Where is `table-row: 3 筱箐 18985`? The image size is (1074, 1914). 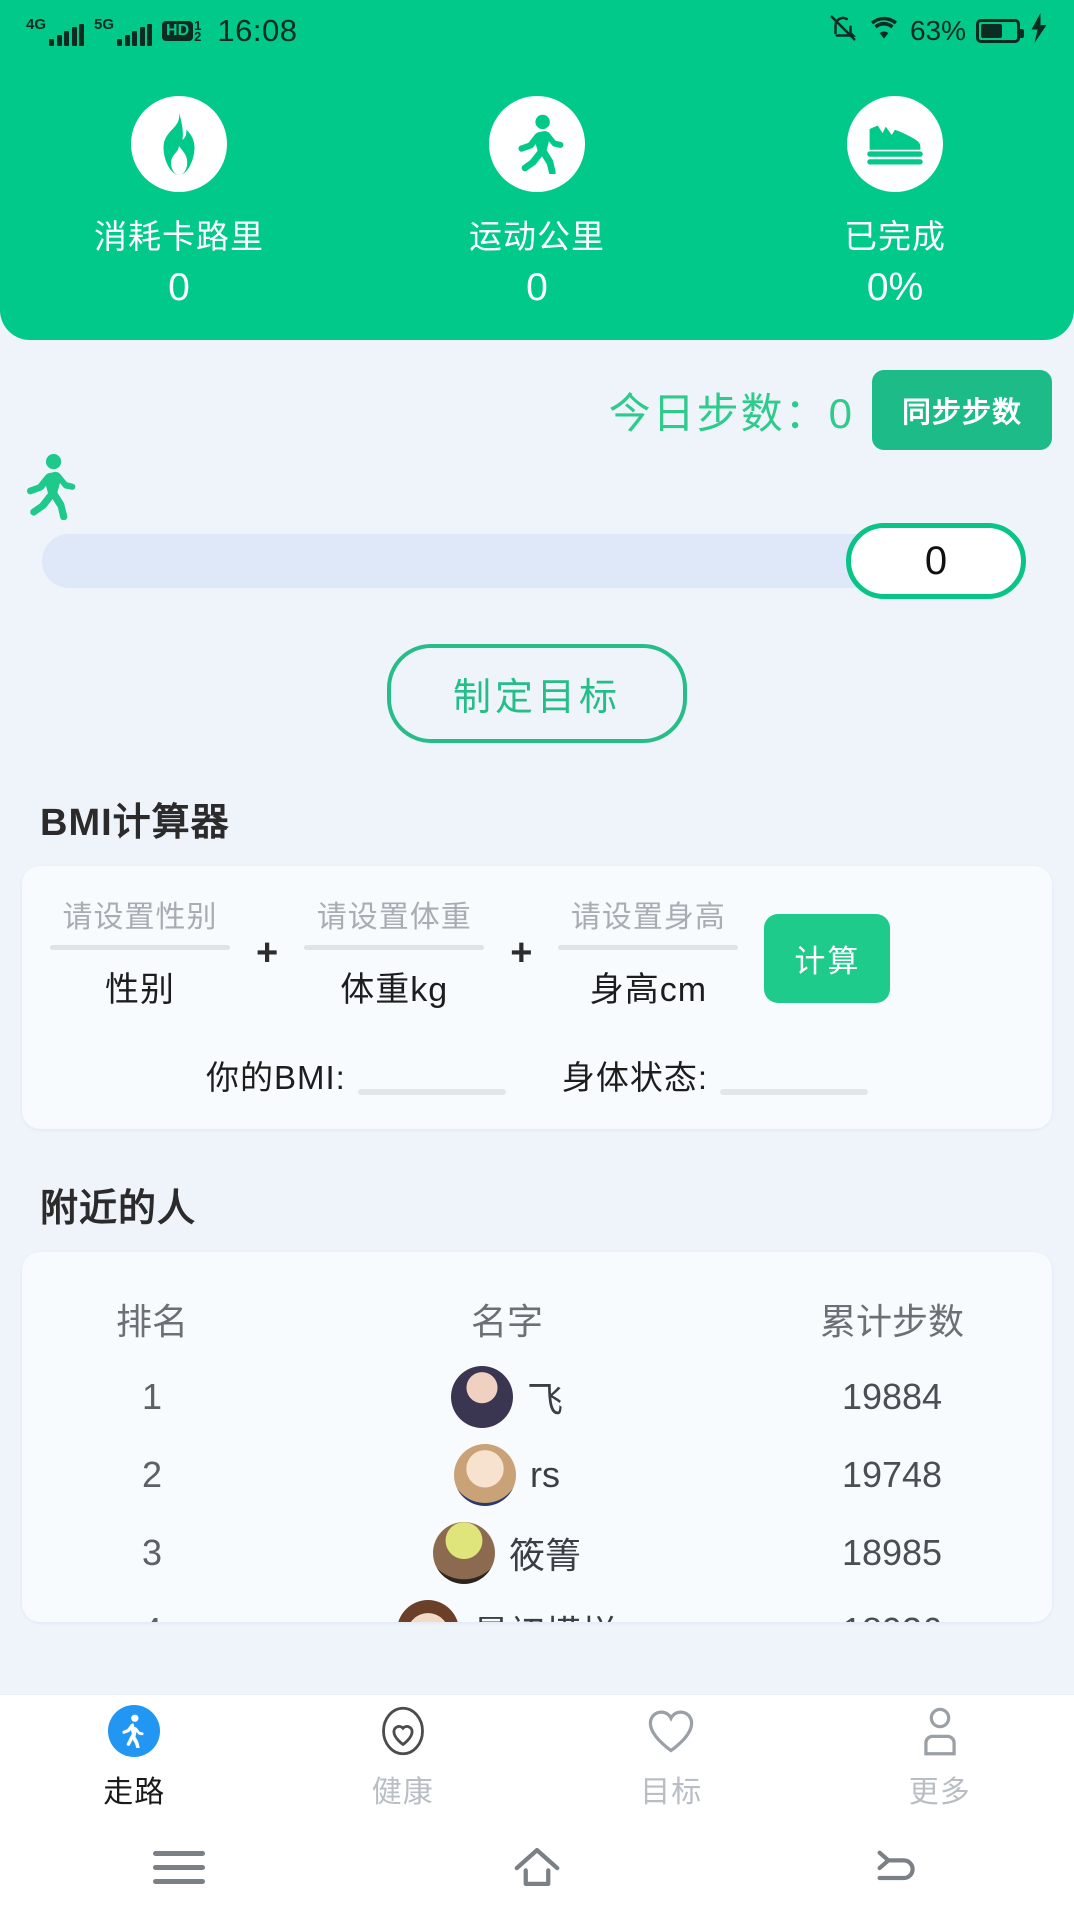
table-row: 3 筱箐 18985 is located at coordinates (537, 1553).